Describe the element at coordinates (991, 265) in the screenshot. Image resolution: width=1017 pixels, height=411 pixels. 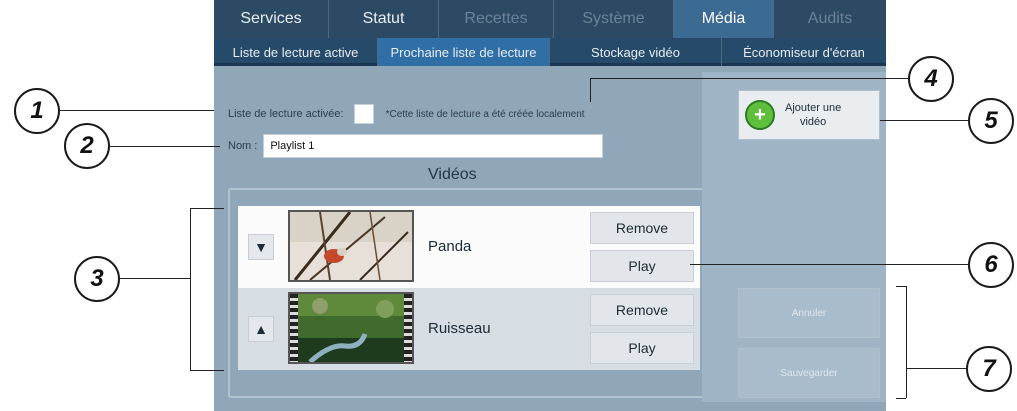
I see `callout-6: 6` at that location.